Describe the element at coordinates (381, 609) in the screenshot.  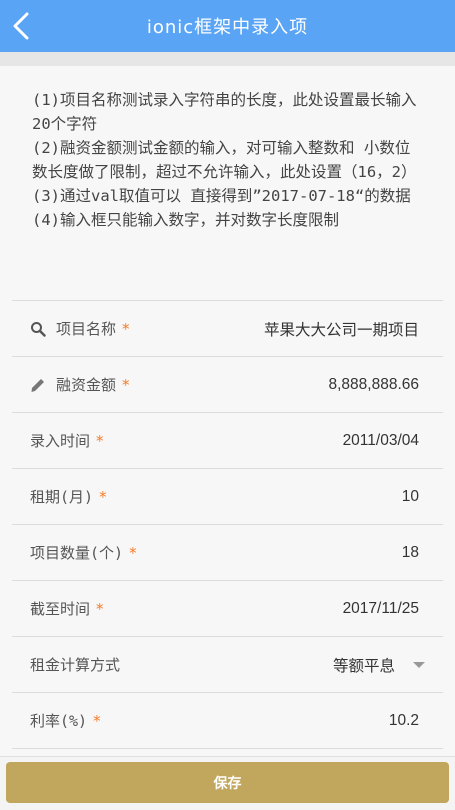
I see `deadline-input: 2017/11/25` at that location.